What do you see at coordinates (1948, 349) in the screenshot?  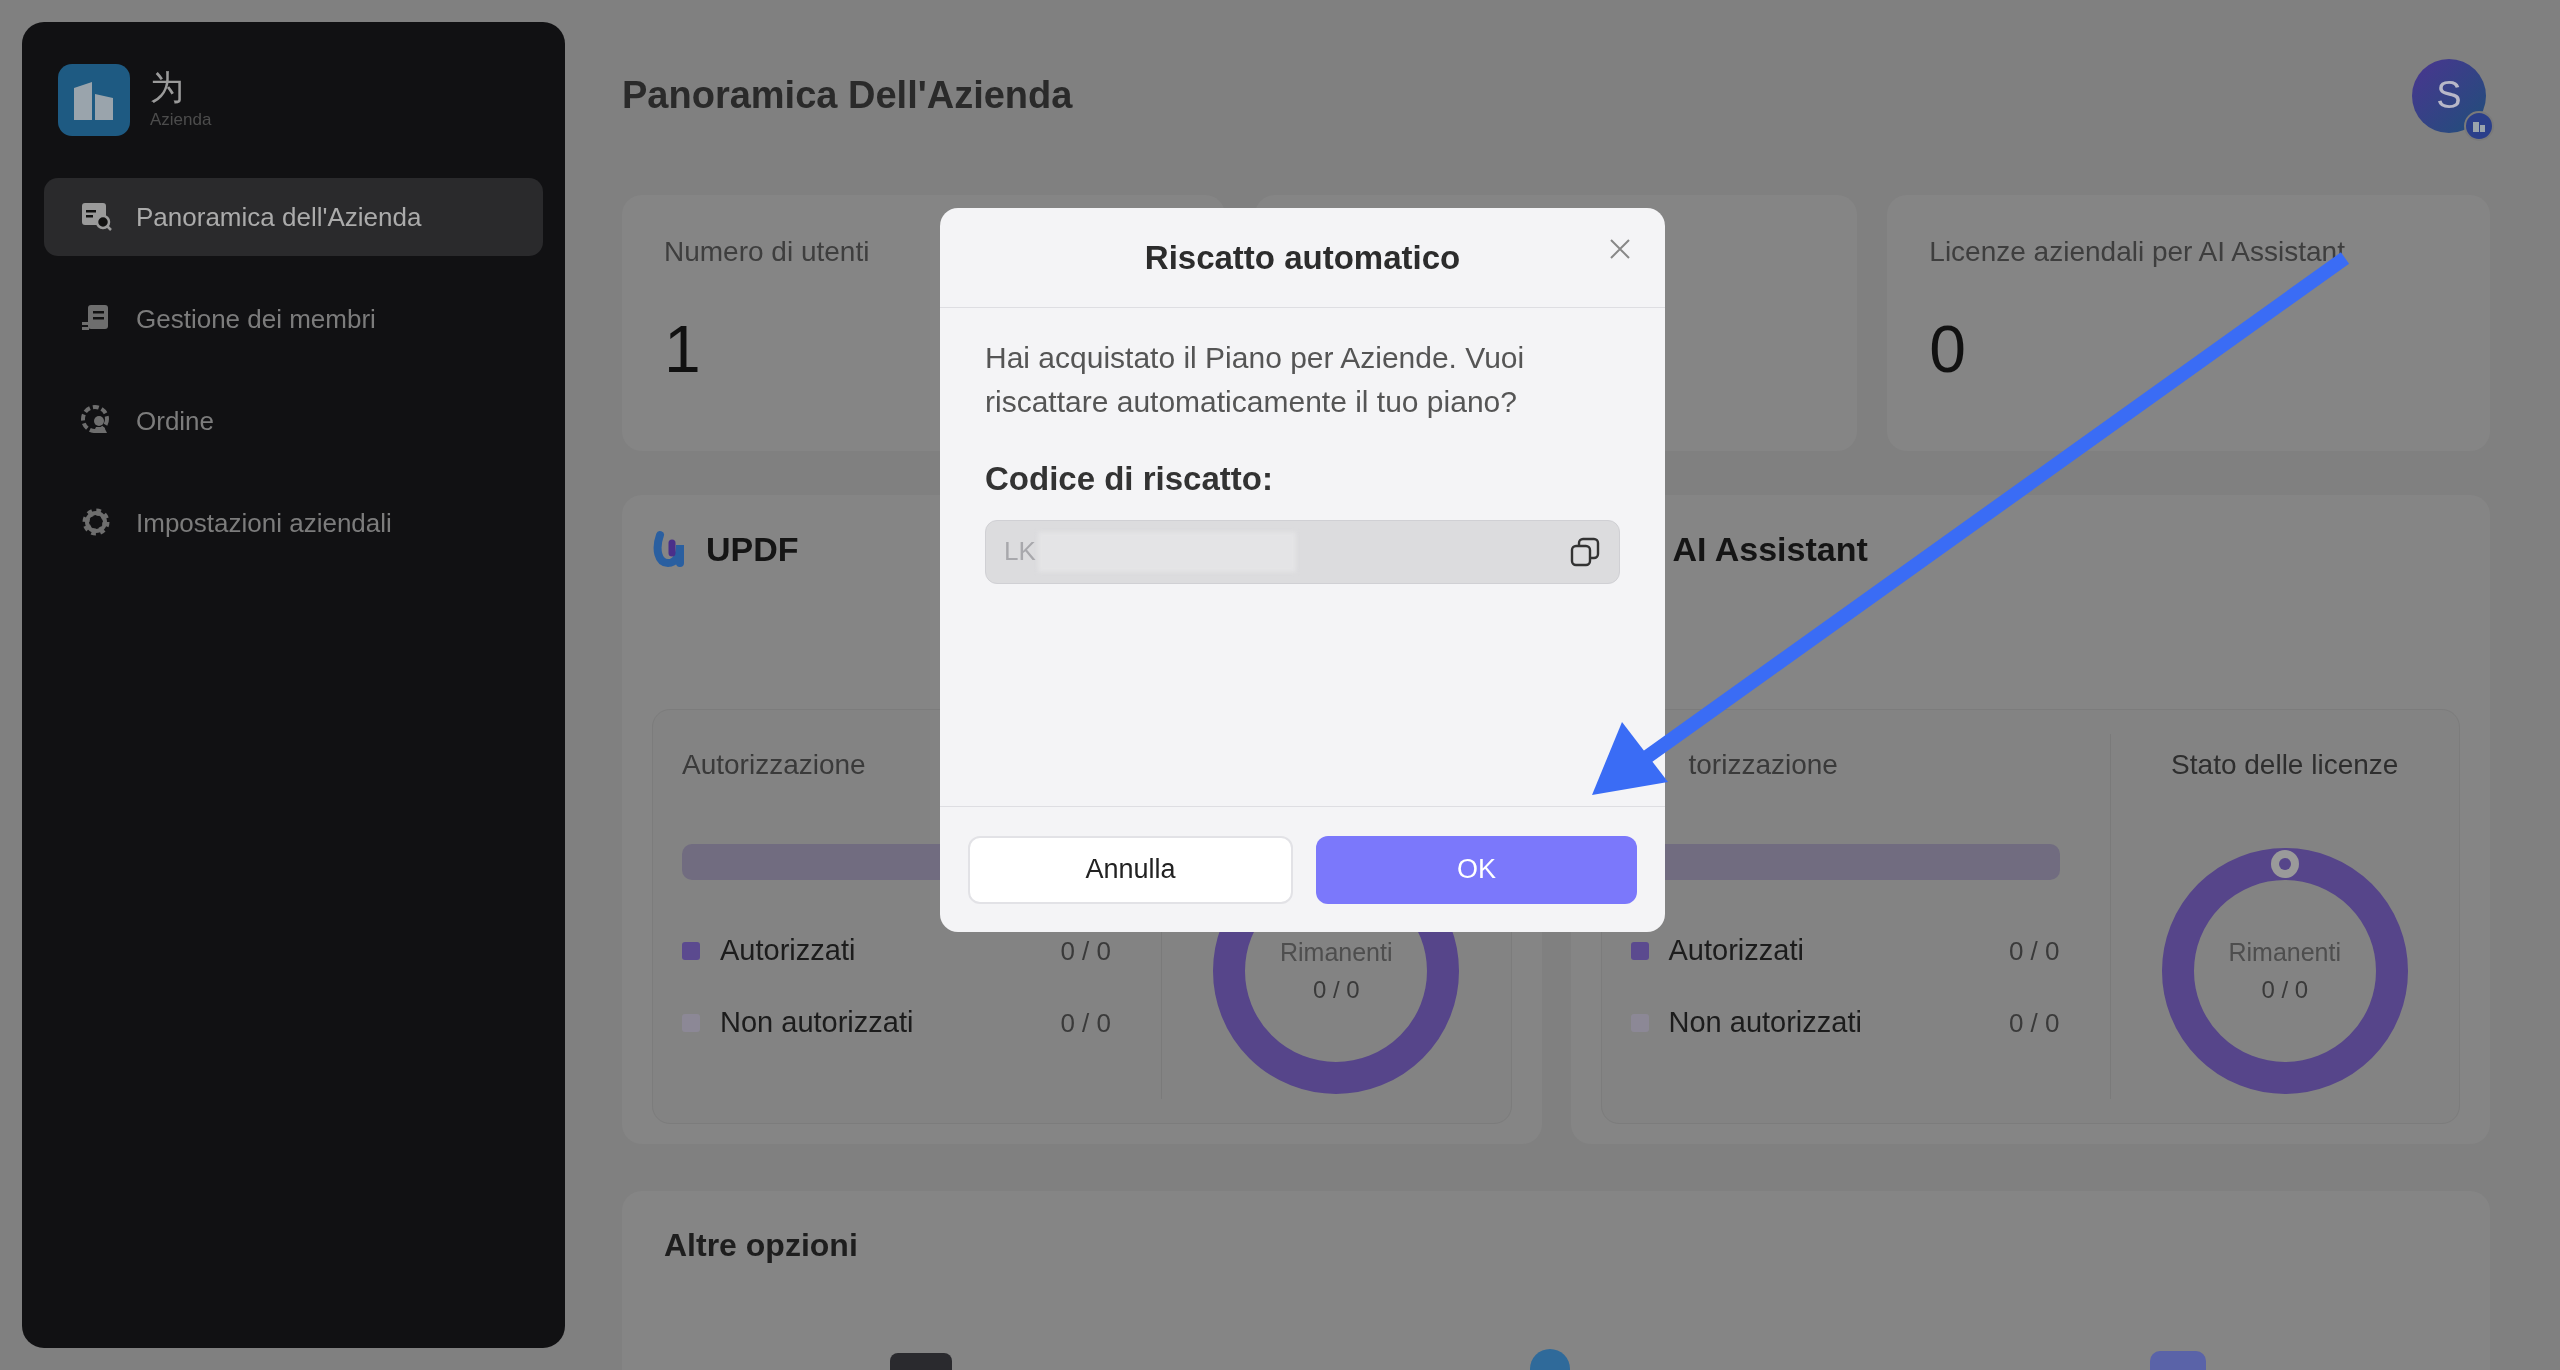 I see `stat-value: 0` at bounding box center [1948, 349].